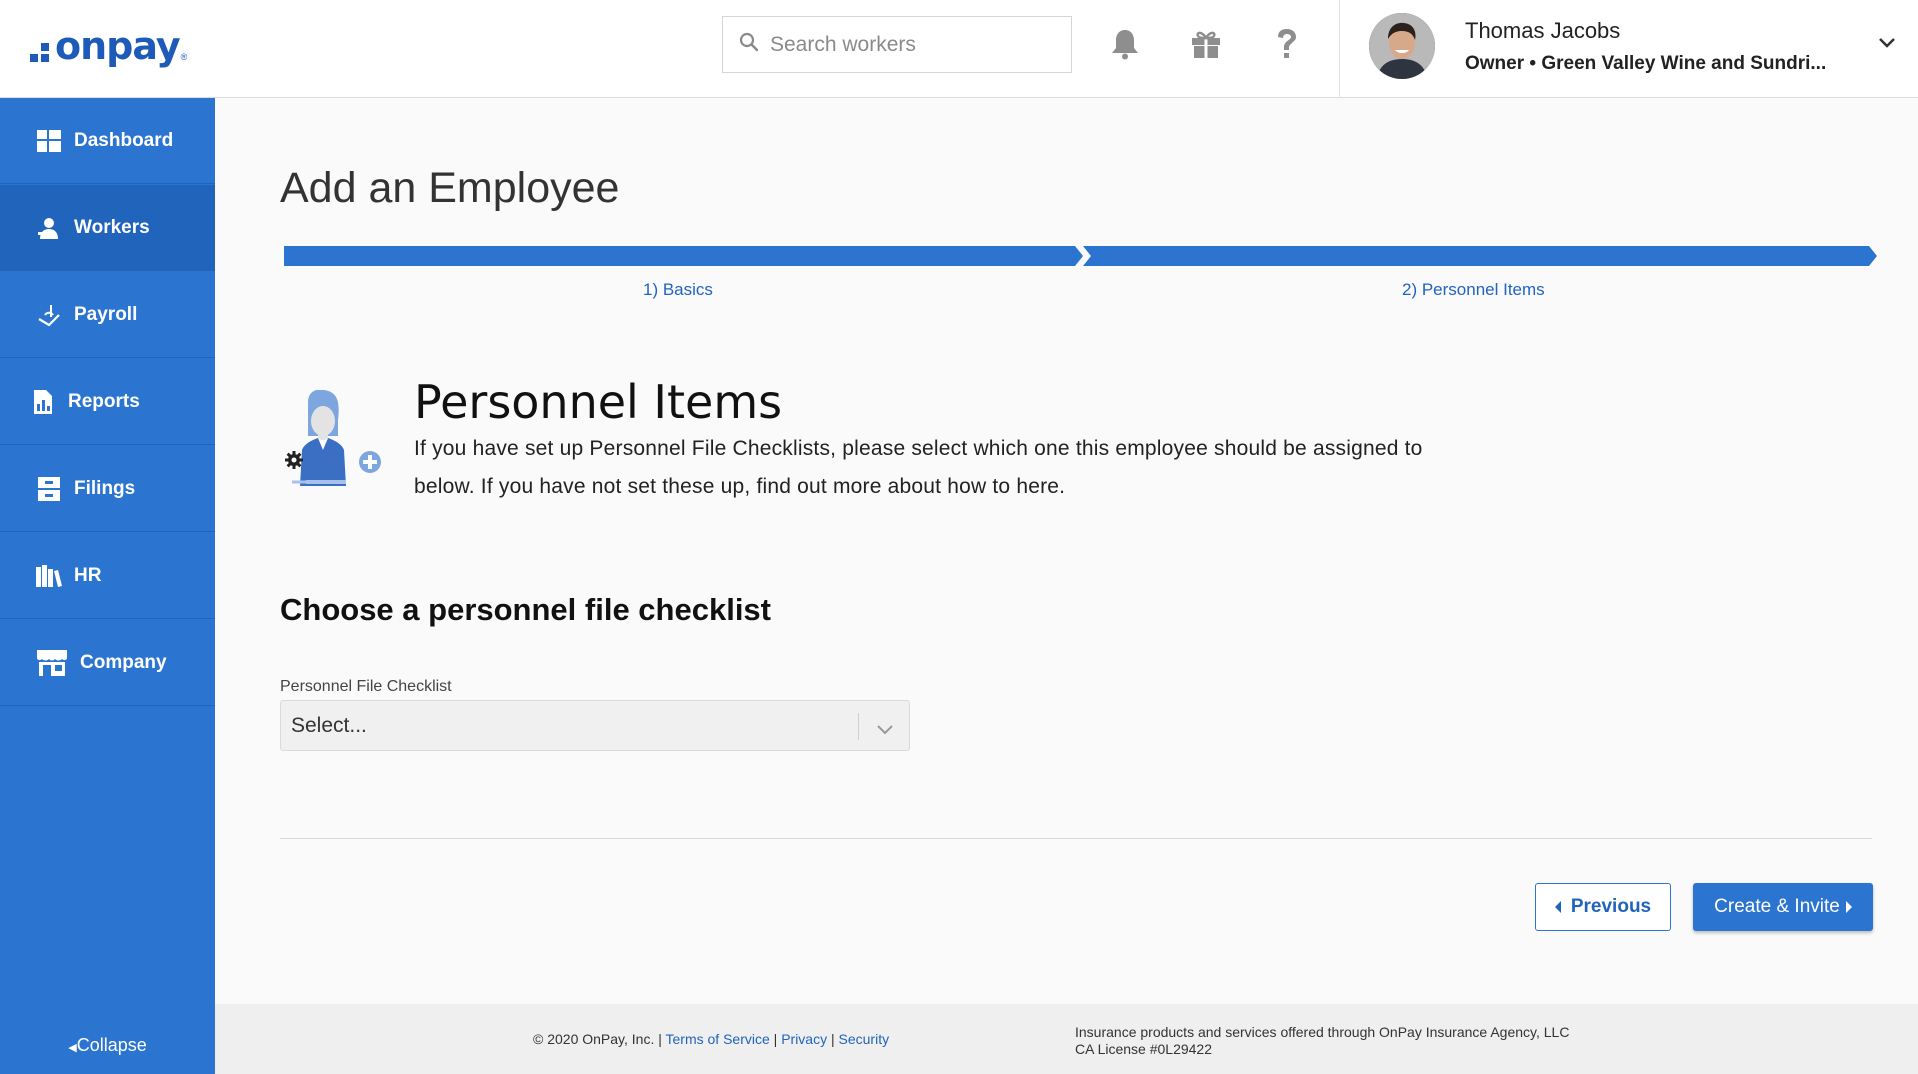  What do you see at coordinates (107, 576) in the screenshot?
I see `sidebar-item-hr: HR` at bounding box center [107, 576].